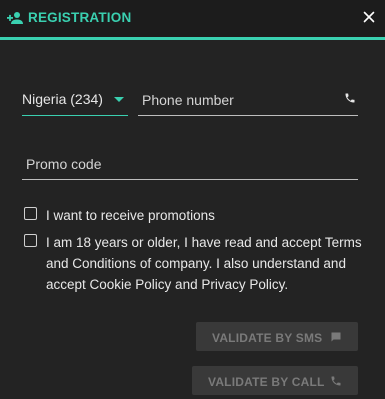  Describe the element at coordinates (30, 213) in the screenshot. I see `promotions-checkbox` at that location.